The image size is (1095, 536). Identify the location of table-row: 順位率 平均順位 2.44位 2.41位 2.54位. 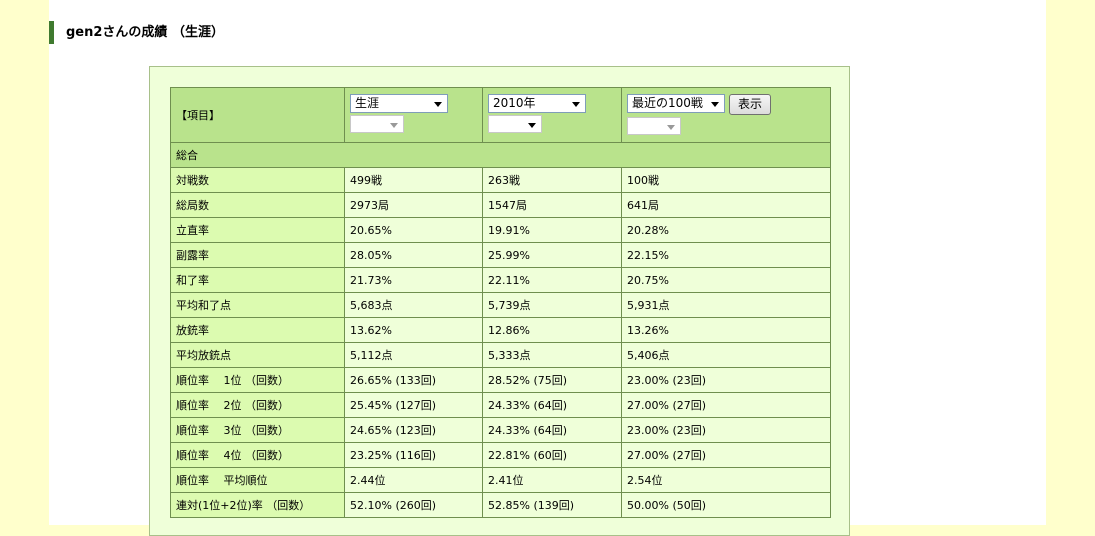
(500, 480).